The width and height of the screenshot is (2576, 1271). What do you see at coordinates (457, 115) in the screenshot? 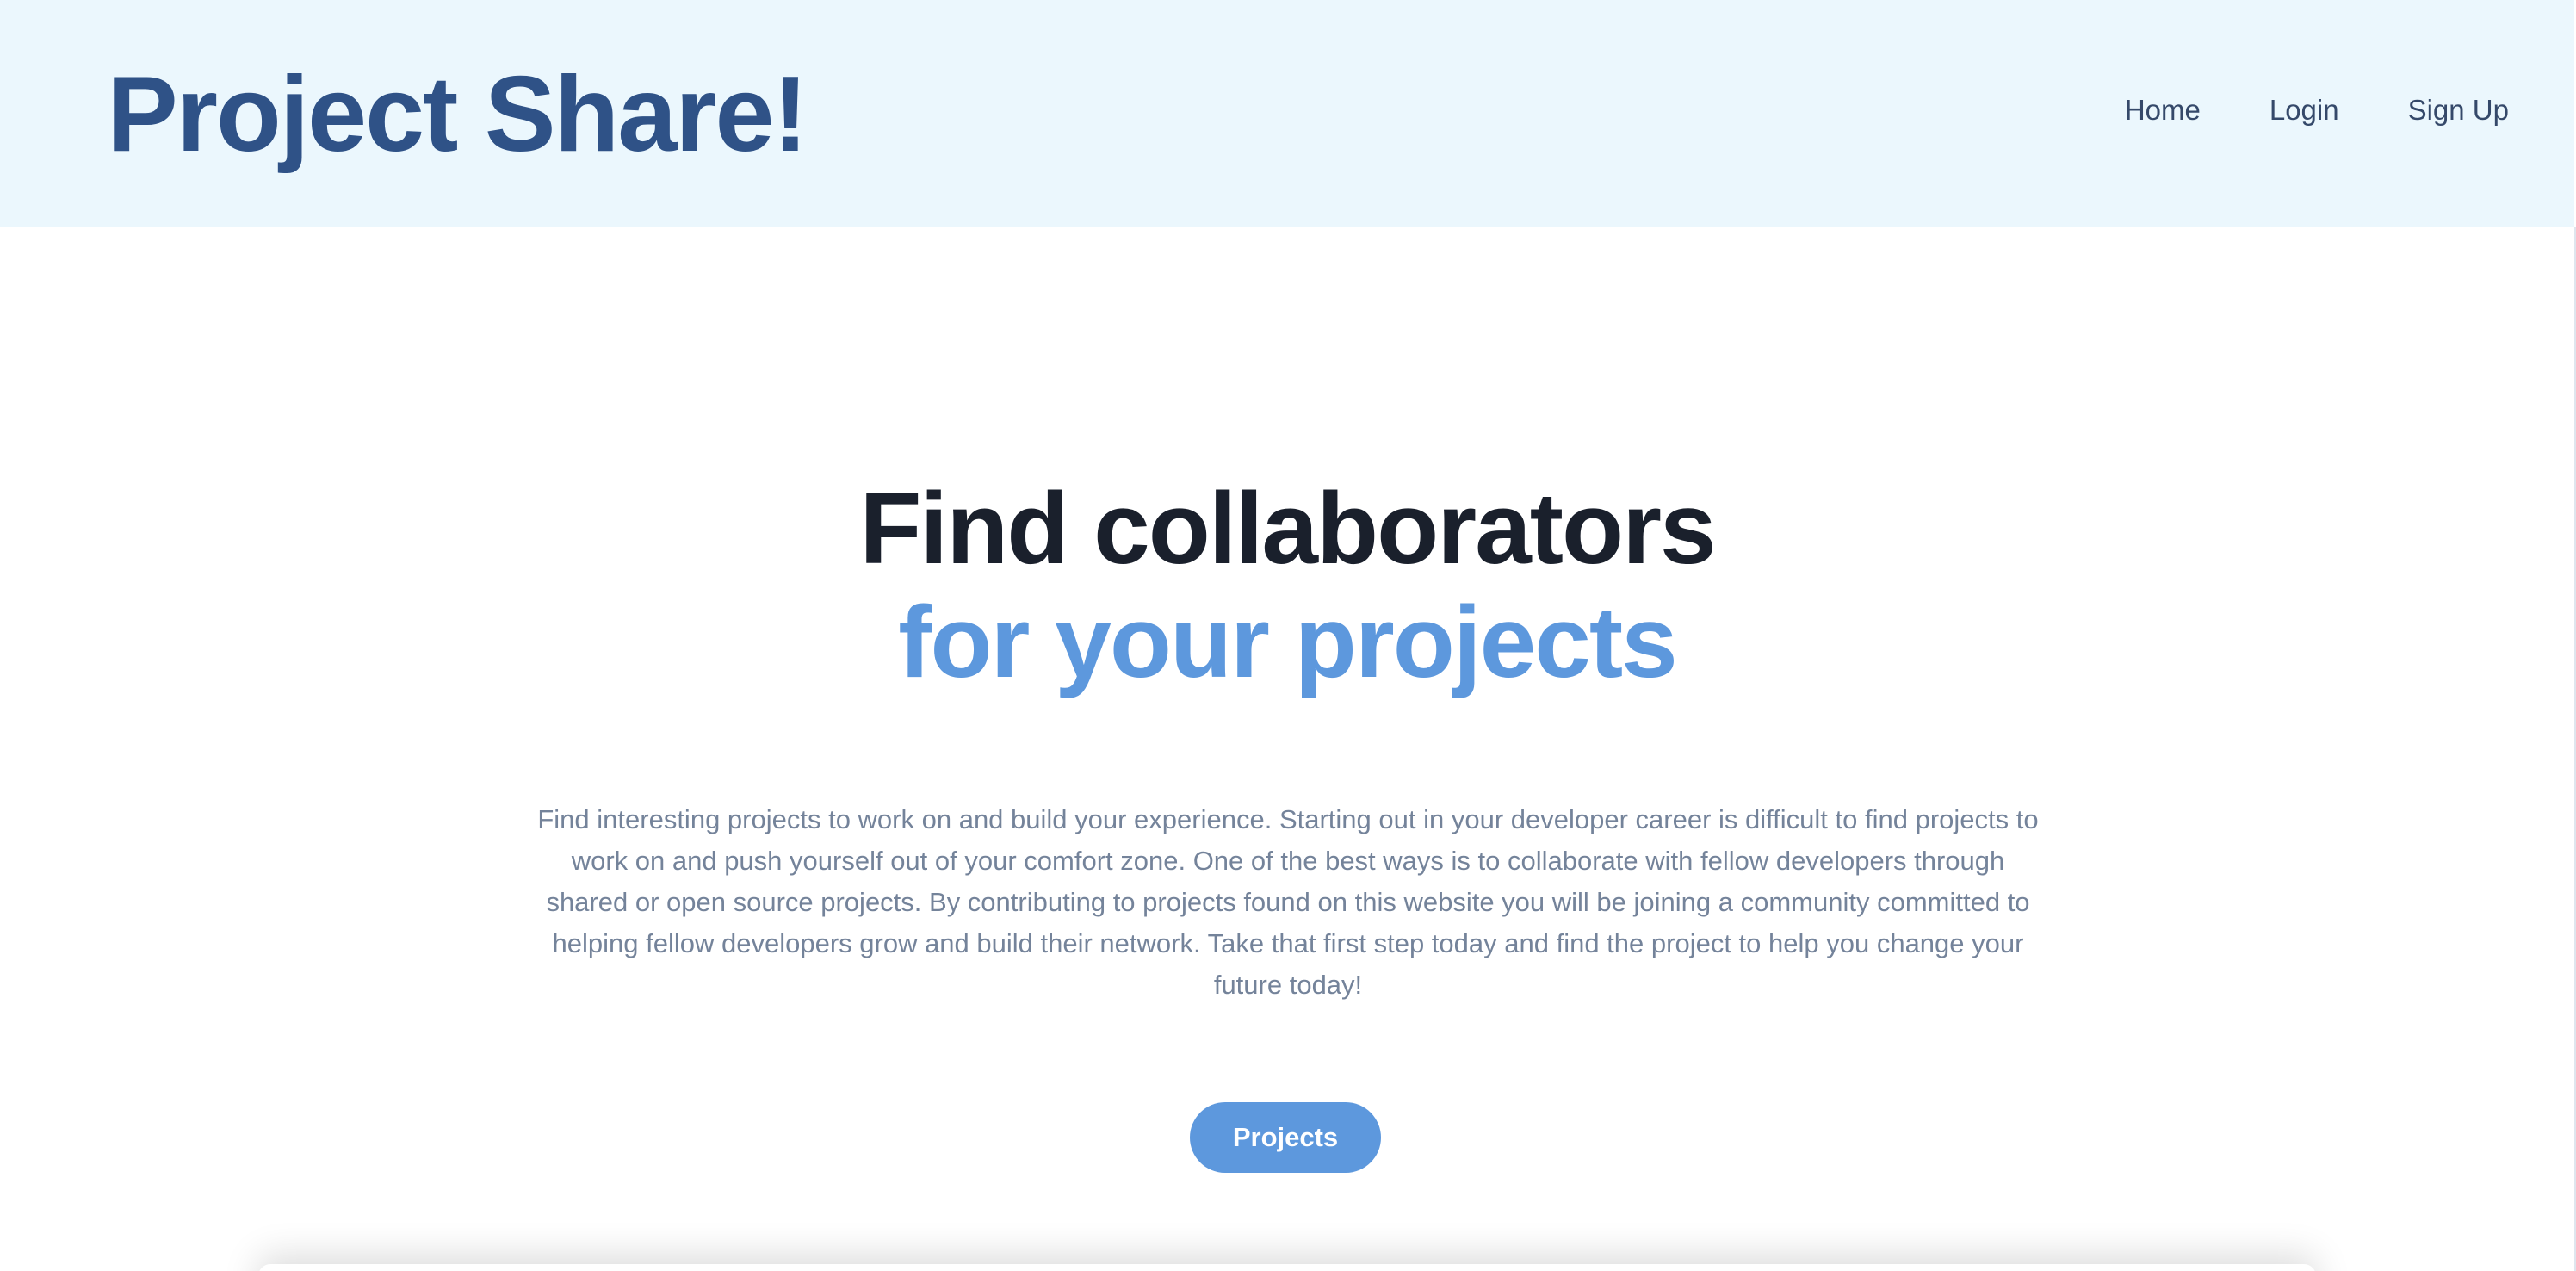
I see `site-title: Project Share!` at bounding box center [457, 115].